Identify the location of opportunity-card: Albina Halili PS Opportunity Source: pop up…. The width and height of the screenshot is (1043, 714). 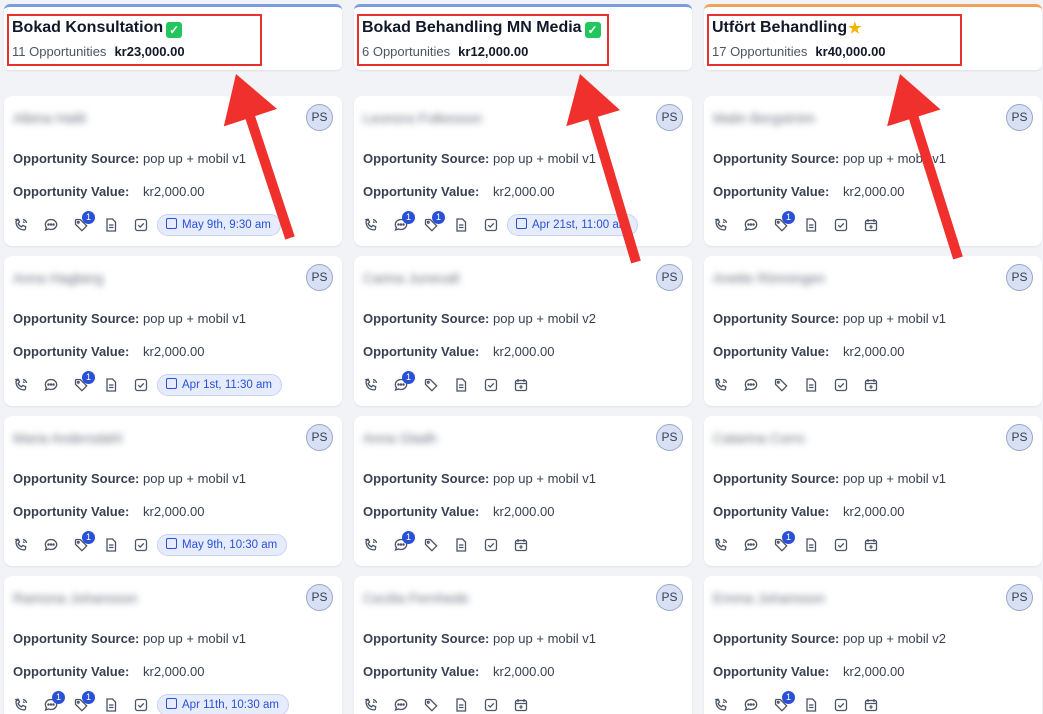
(173, 171).